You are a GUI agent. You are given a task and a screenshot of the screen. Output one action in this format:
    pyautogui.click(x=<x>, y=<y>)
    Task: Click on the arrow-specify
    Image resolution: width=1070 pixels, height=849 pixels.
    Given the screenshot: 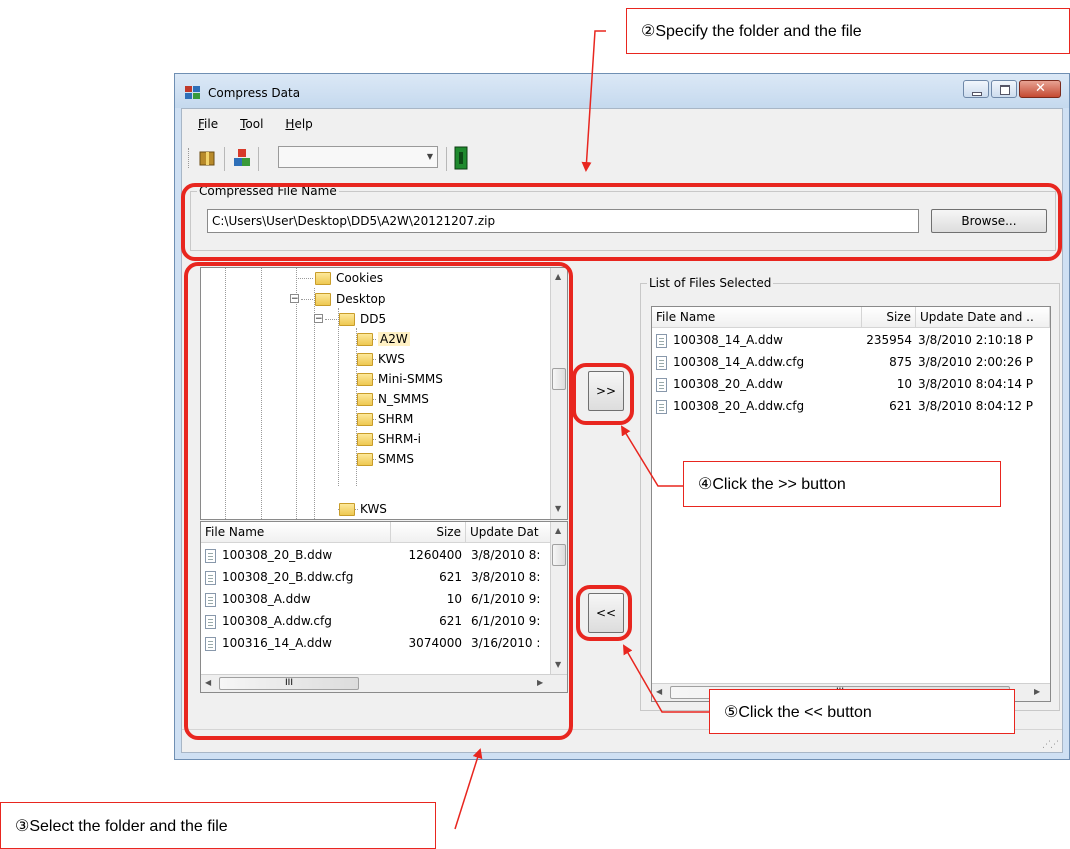 What is the action you would take?
    pyautogui.click(x=593, y=101)
    